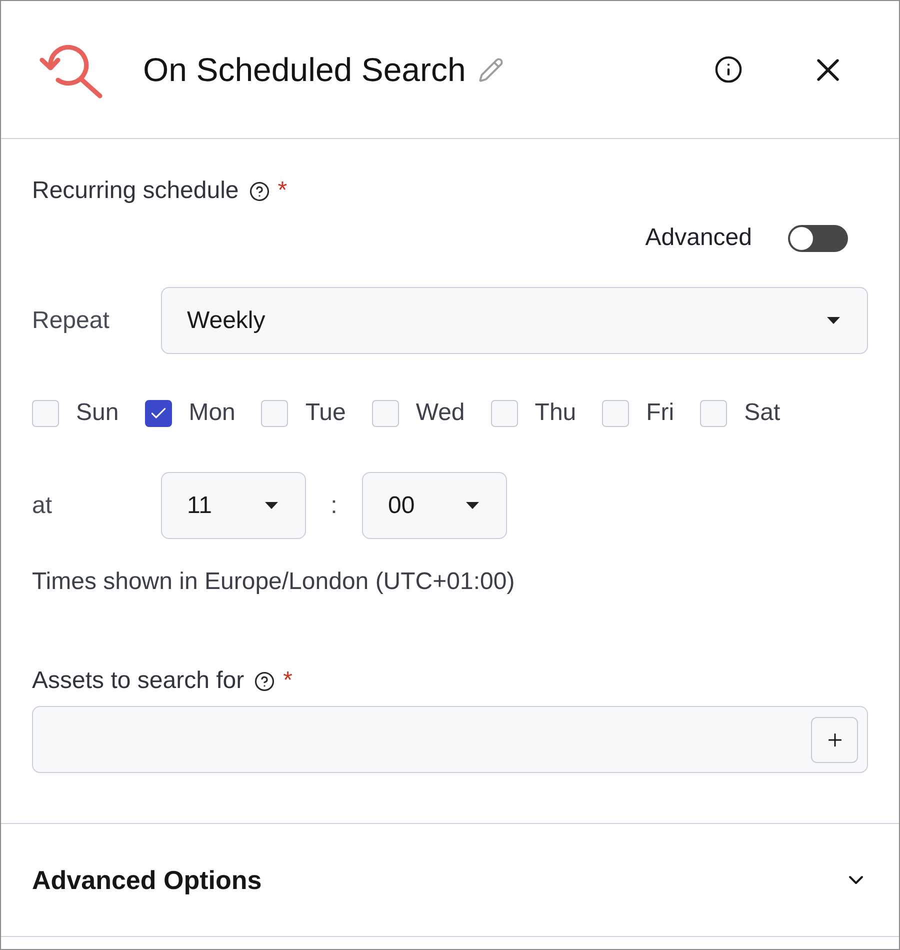 This screenshot has height=950, width=900. I want to click on day-label: Tue, so click(325, 413).